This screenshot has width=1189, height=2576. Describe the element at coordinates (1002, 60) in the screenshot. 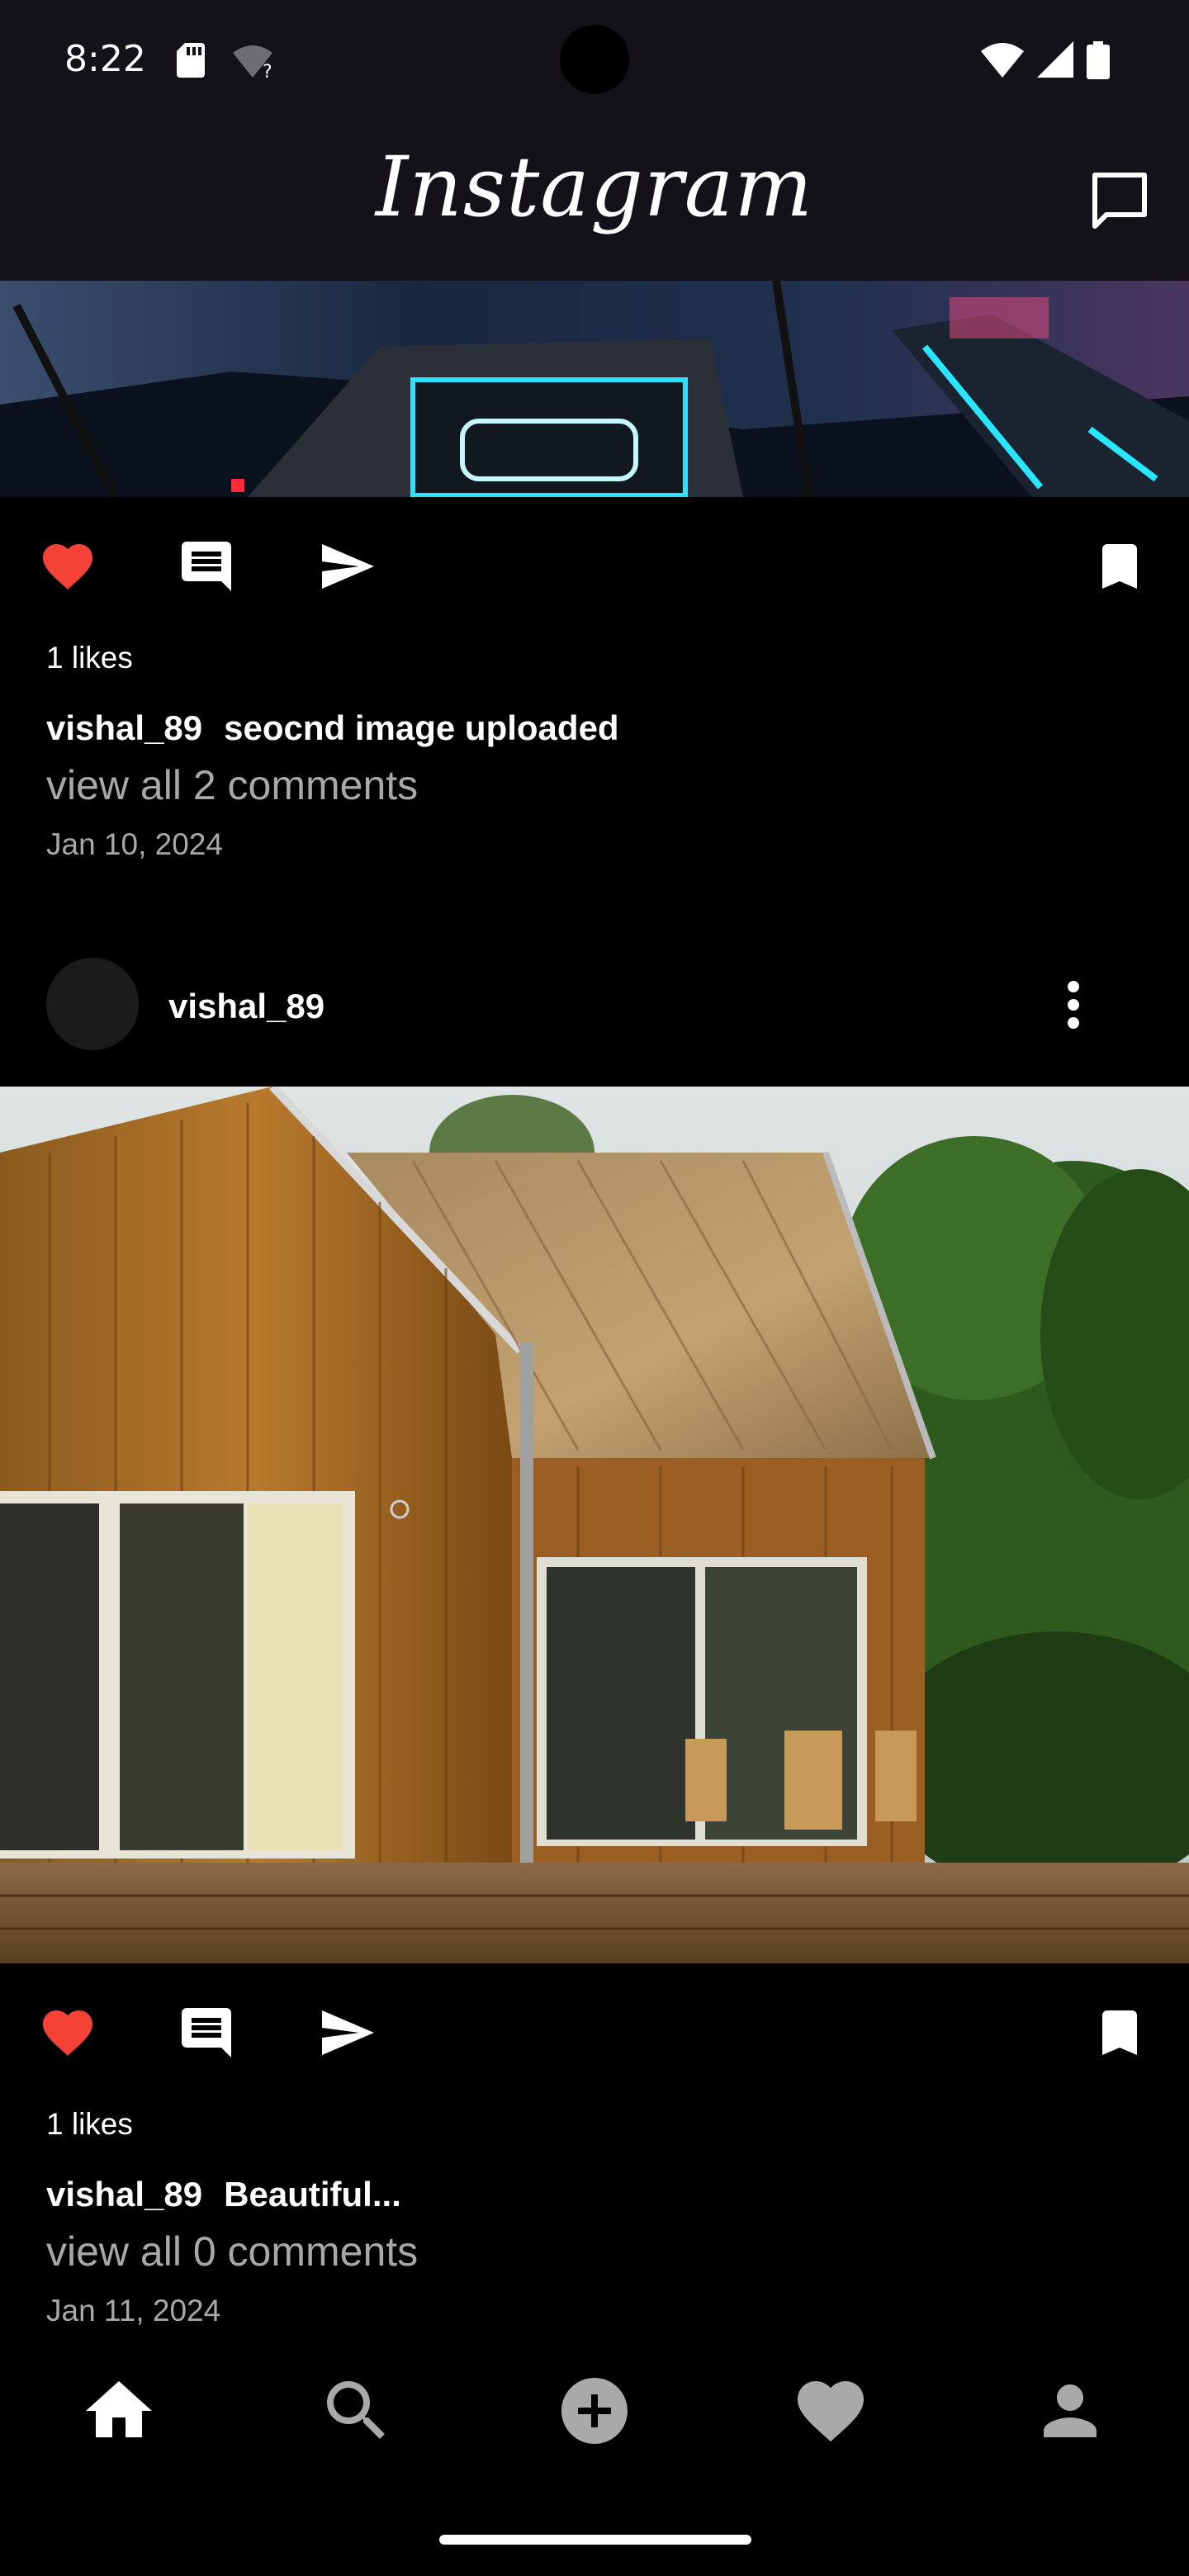

I see `wifi-icon` at that location.